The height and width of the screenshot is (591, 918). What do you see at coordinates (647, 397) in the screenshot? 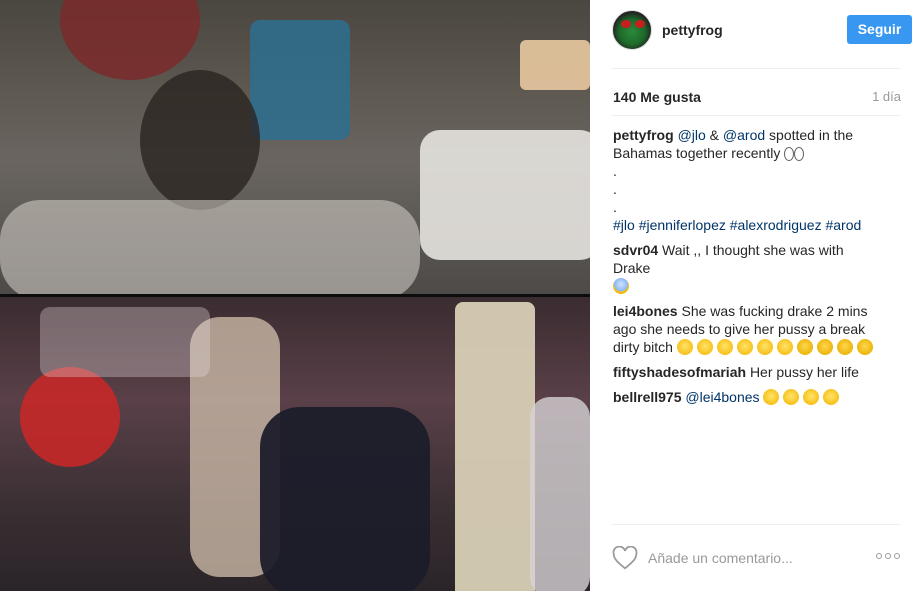
I see `comment-user: bellrell975` at bounding box center [647, 397].